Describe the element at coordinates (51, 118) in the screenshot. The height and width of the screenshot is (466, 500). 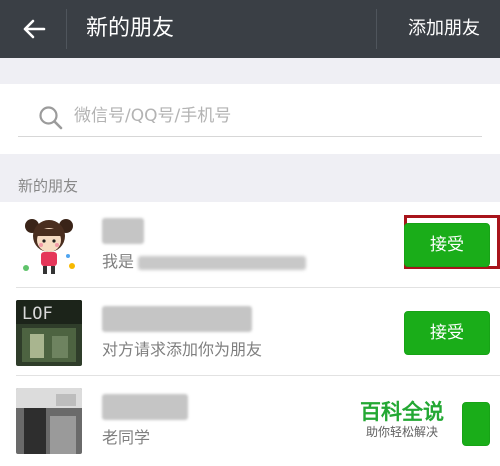
I see `search-icon` at that location.